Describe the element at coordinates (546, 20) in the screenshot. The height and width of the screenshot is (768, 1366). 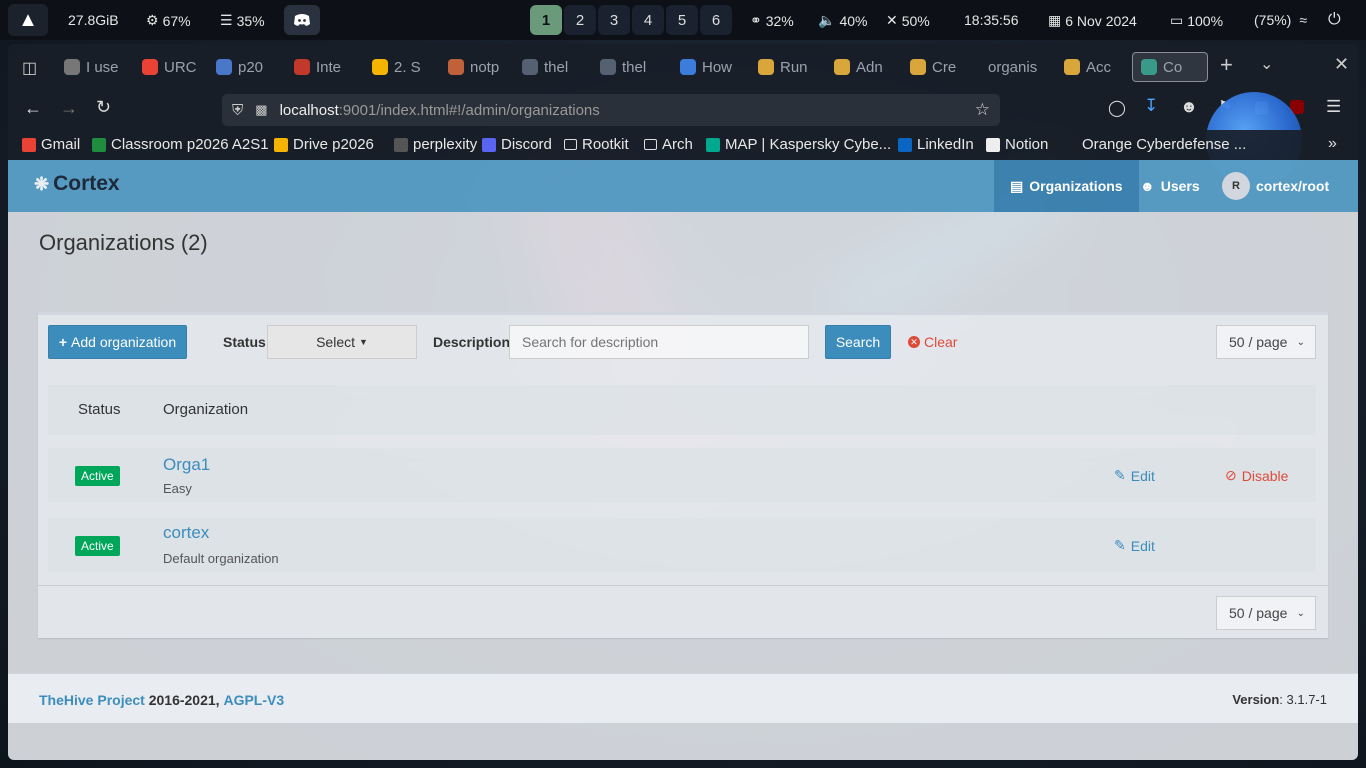
I see `workspace-1: 1` at that location.